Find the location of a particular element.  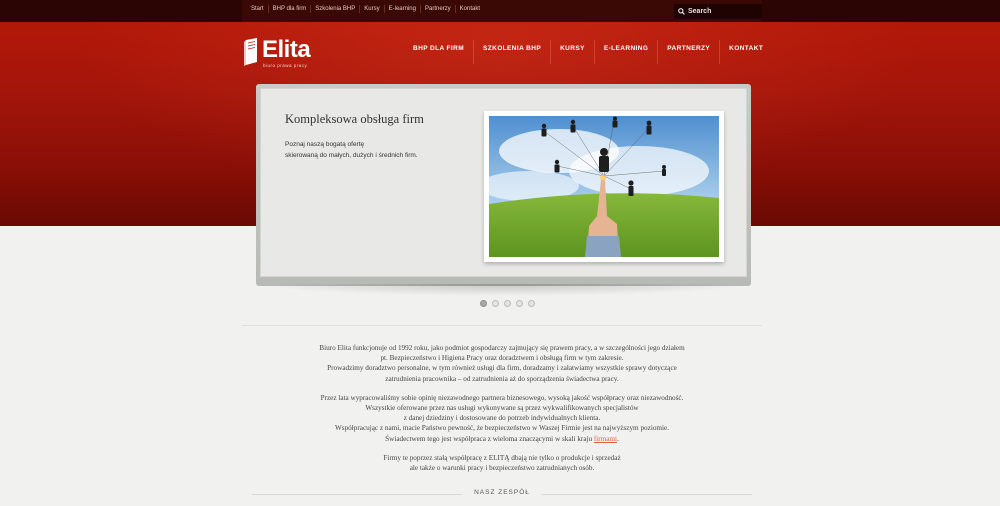

logo-tagline: biuro prawa pracy is located at coordinates (285, 65).